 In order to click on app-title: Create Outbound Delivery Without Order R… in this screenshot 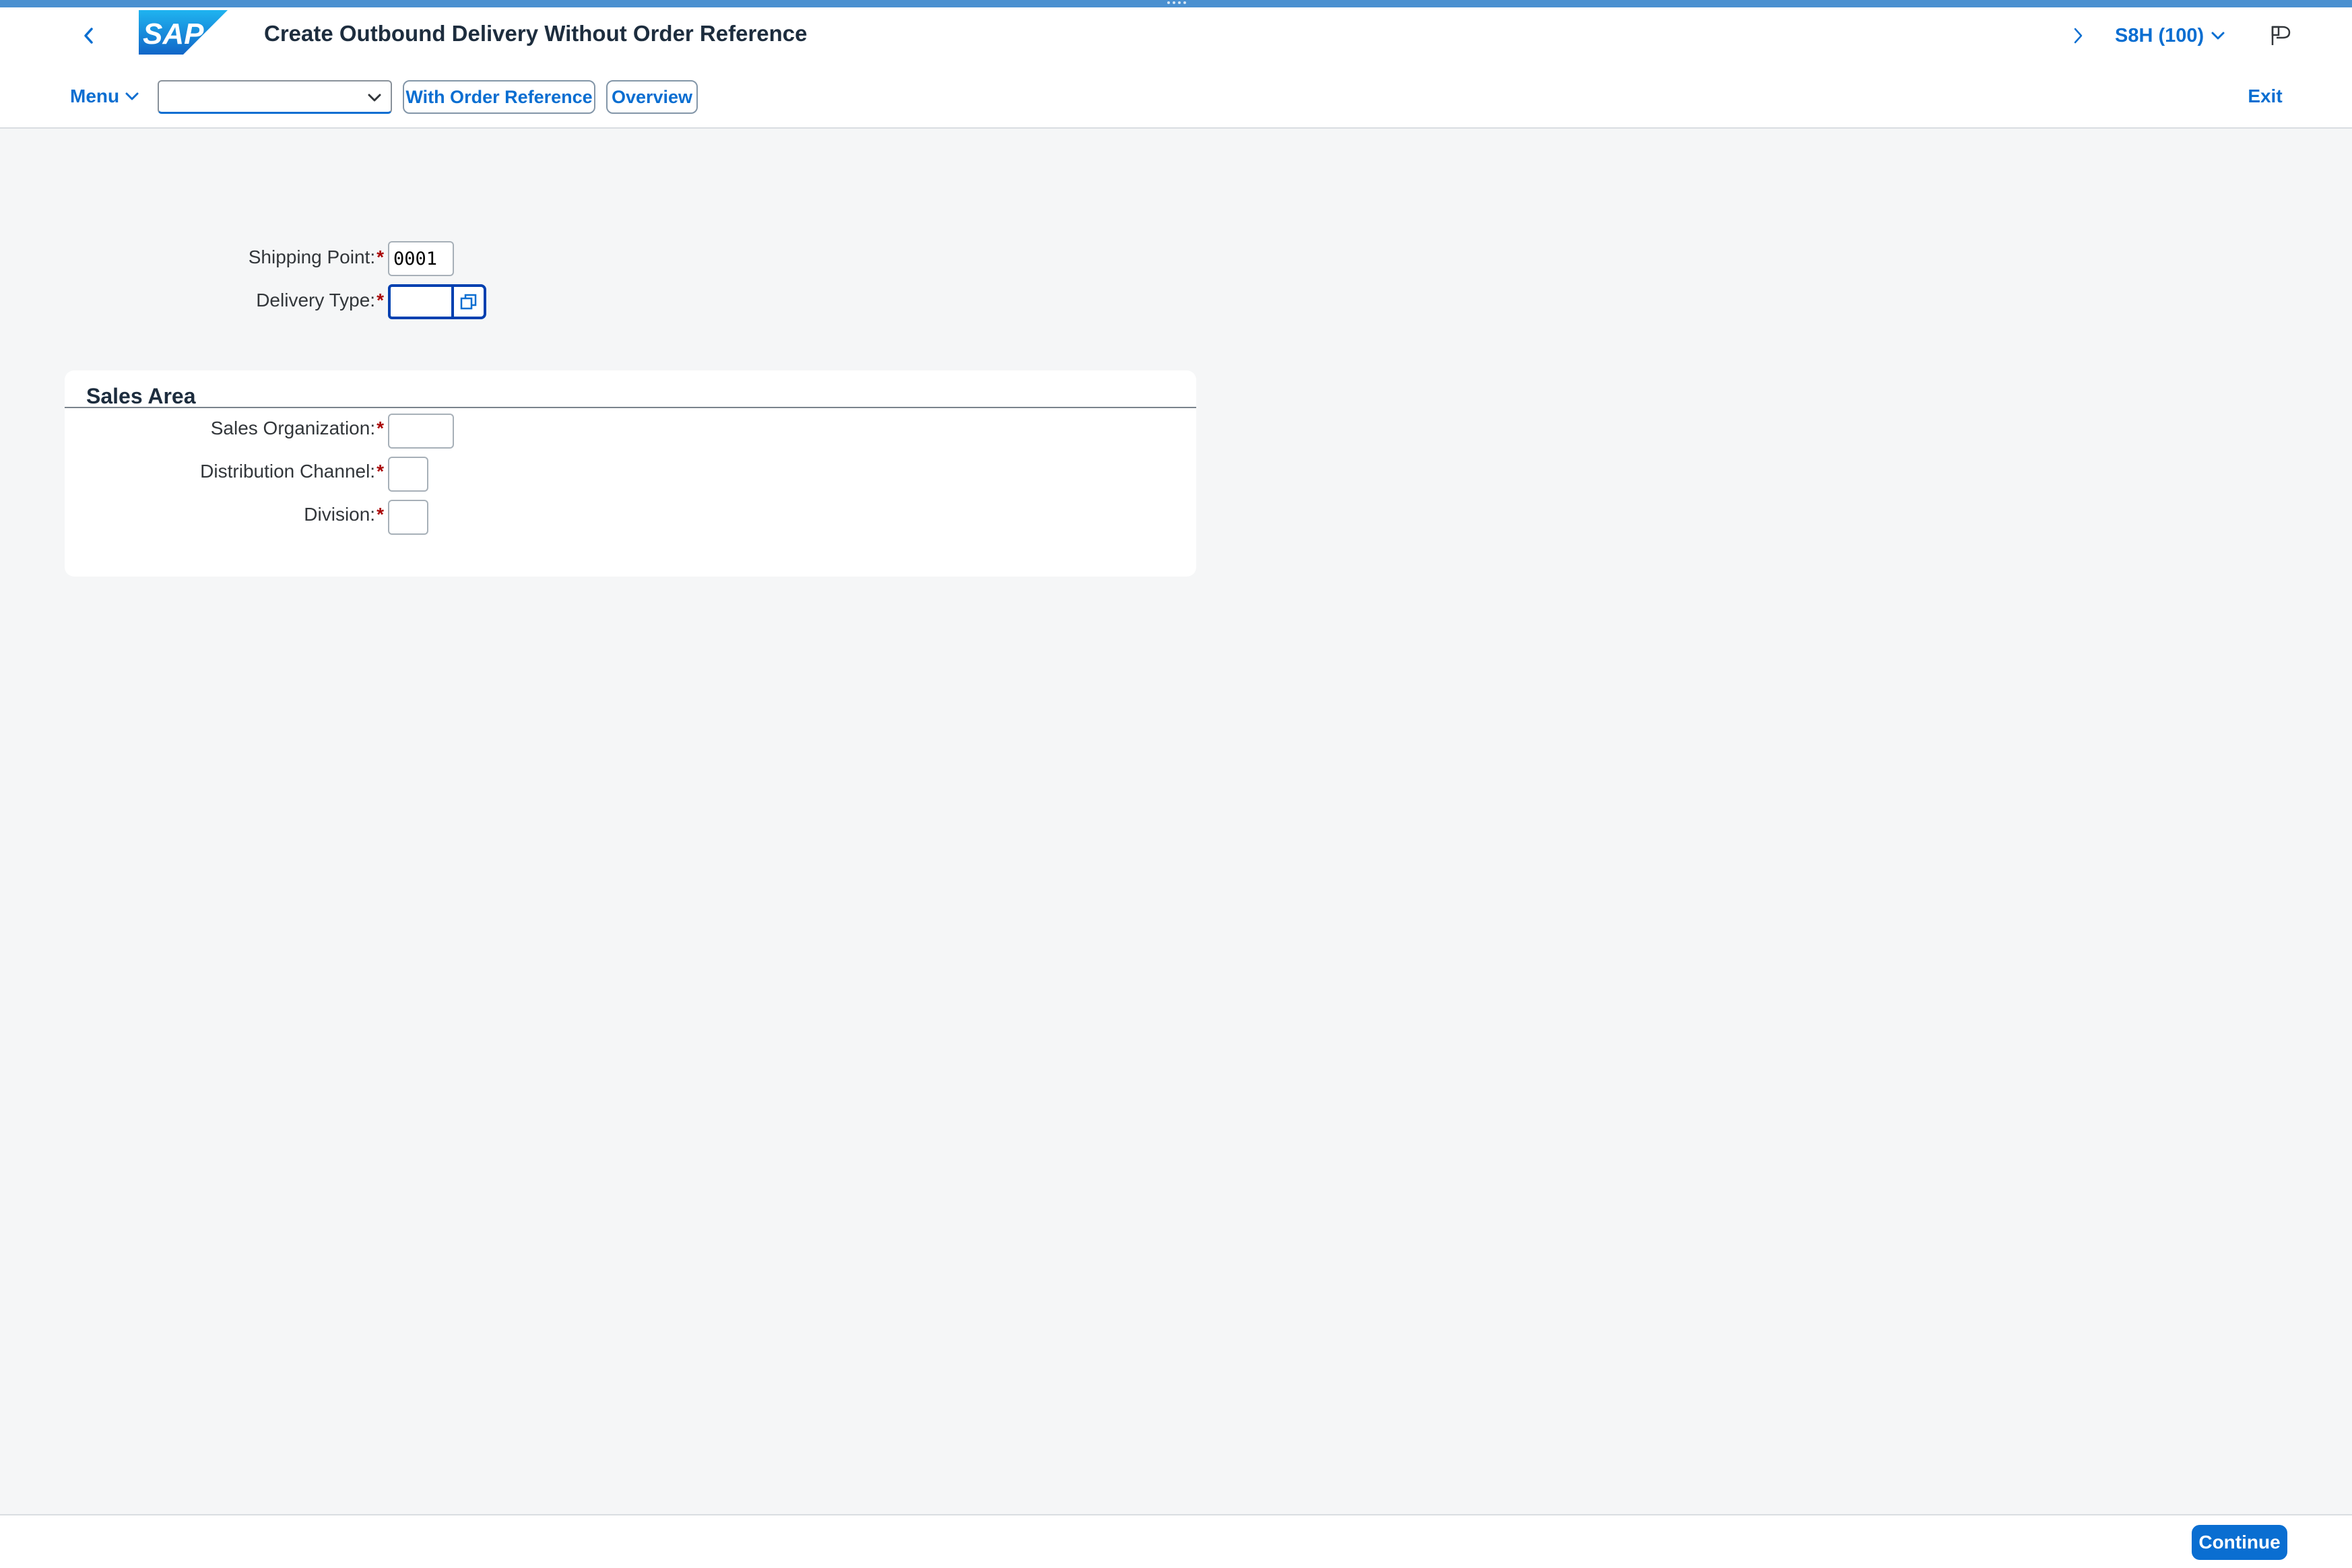, I will do `click(536, 33)`.